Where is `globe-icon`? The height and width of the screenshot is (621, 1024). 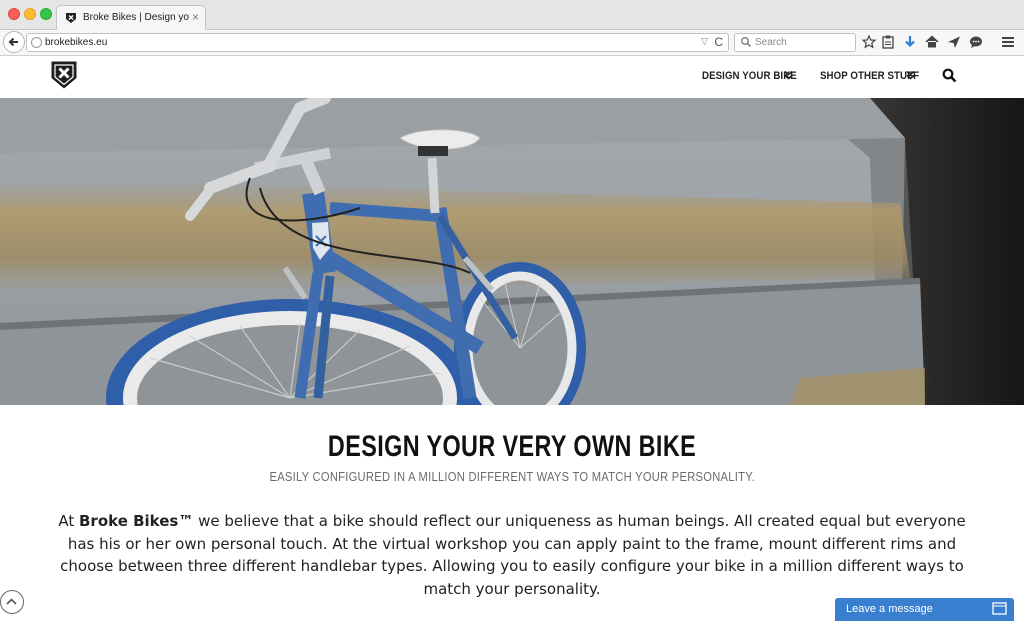
globe-icon is located at coordinates (36, 42).